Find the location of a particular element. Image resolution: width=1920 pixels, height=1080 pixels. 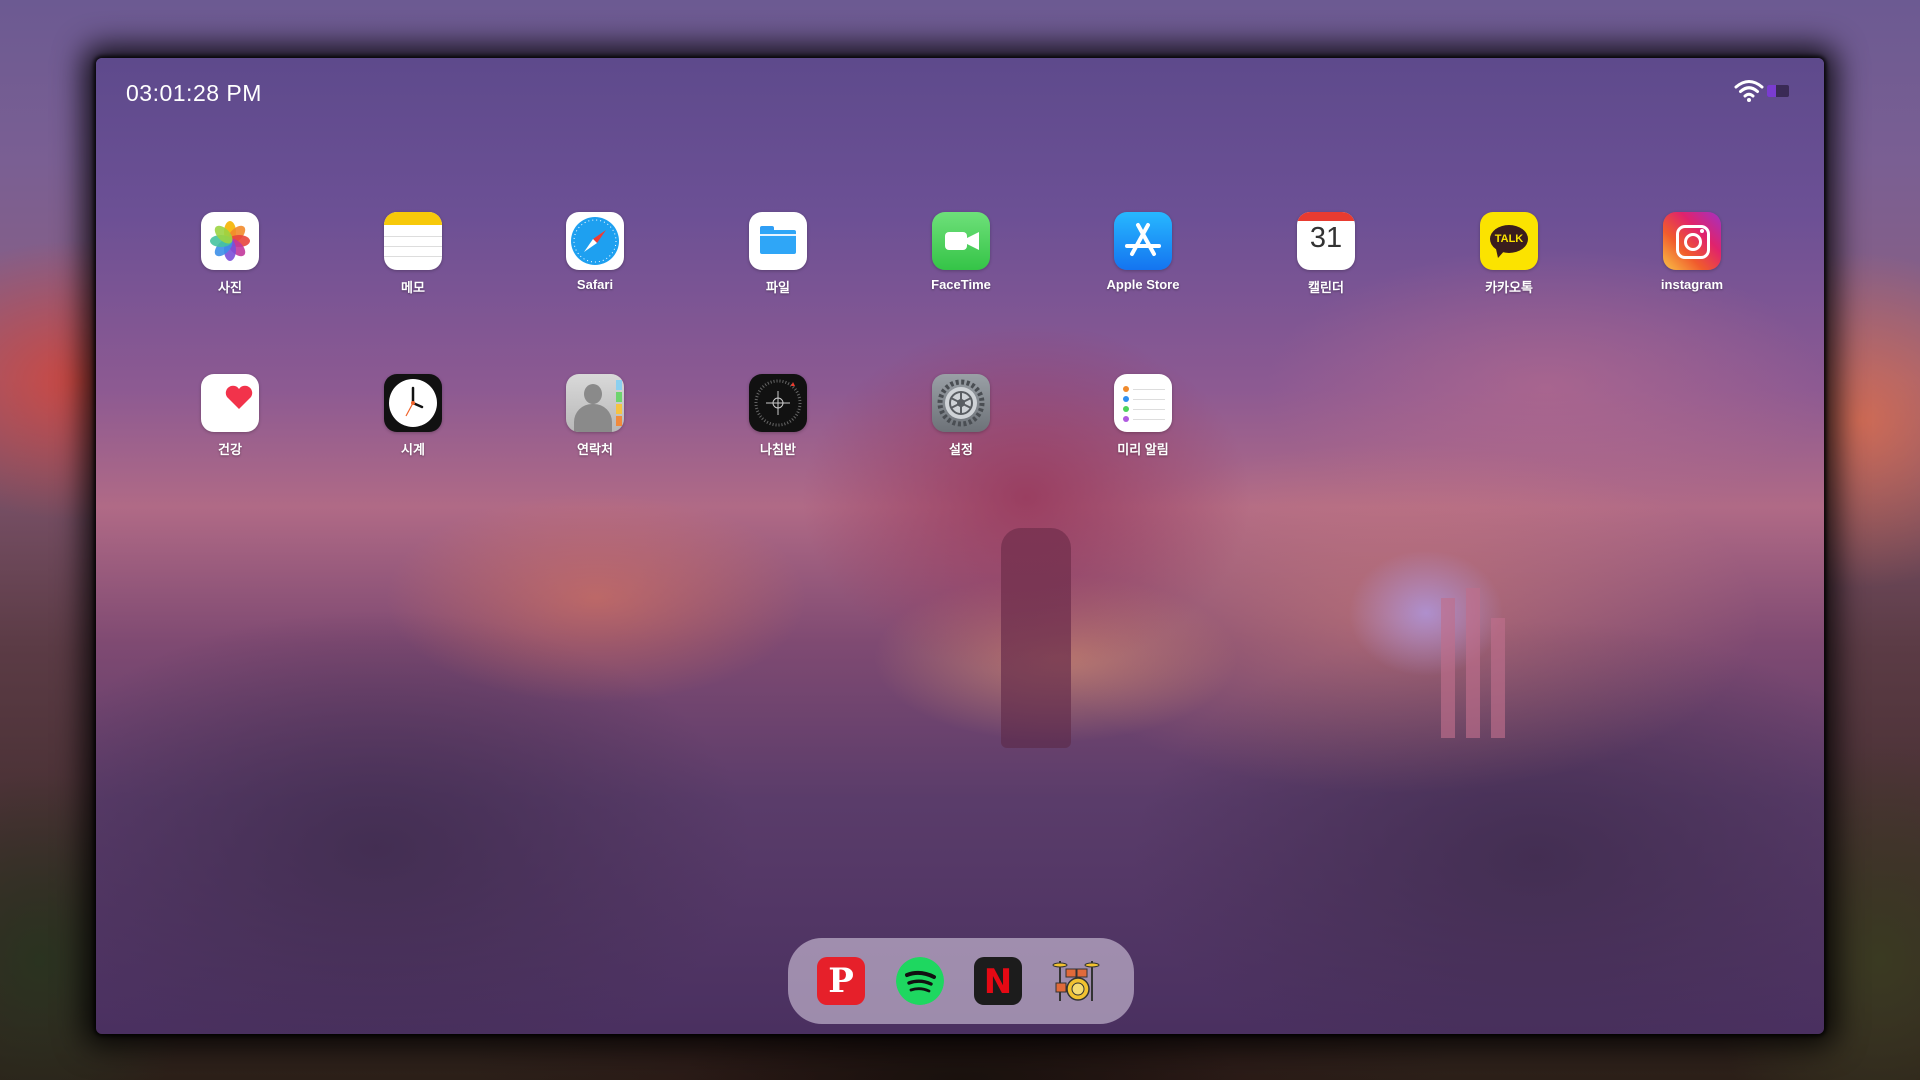

app-label: instagram is located at coordinates (1692, 284).